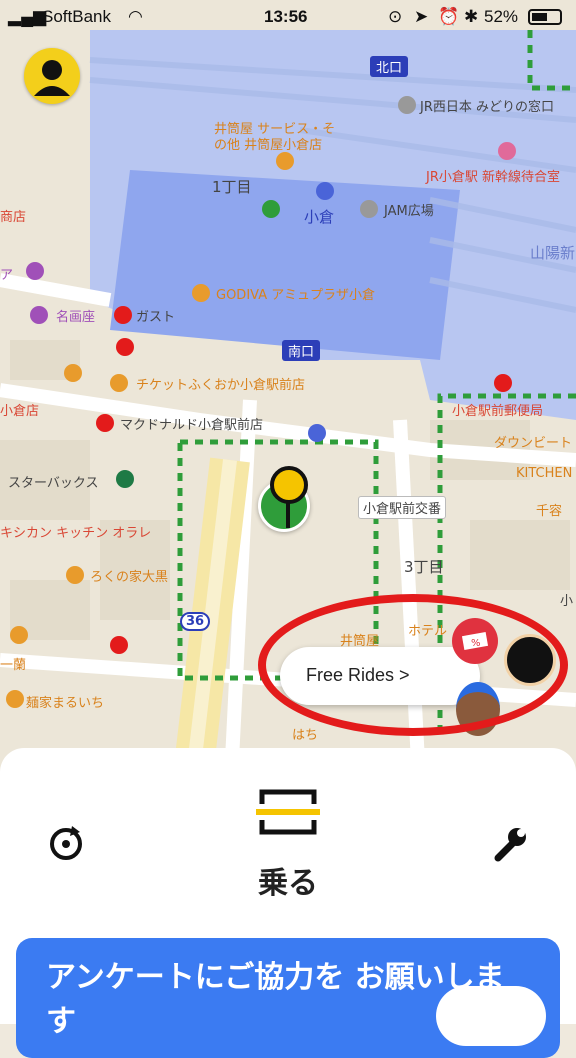  Describe the element at coordinates (123, 315) in the screenshot. I see `gusto-icon` at that location.